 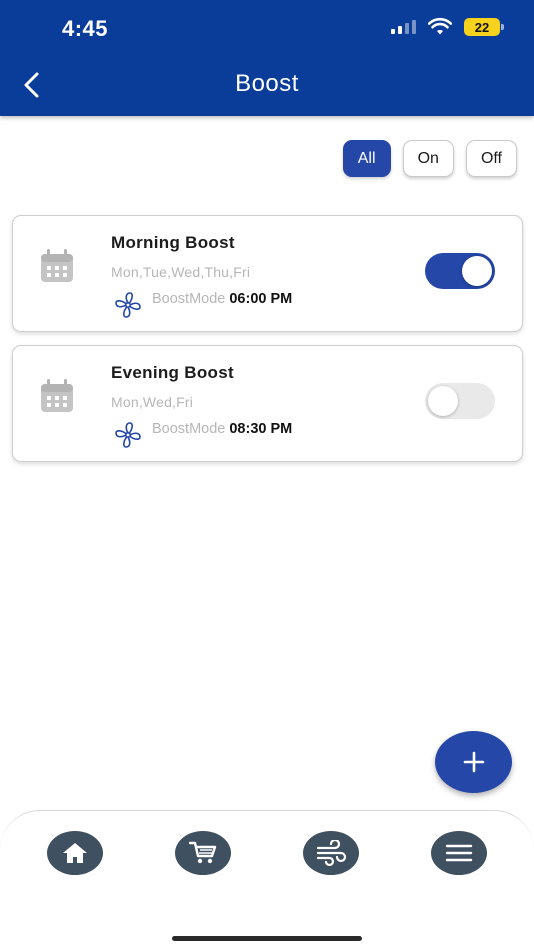 What do you see at coordinates (267, 83) in the screenshot?
I see `page-title: Boost` at bounding box center [267, 83].